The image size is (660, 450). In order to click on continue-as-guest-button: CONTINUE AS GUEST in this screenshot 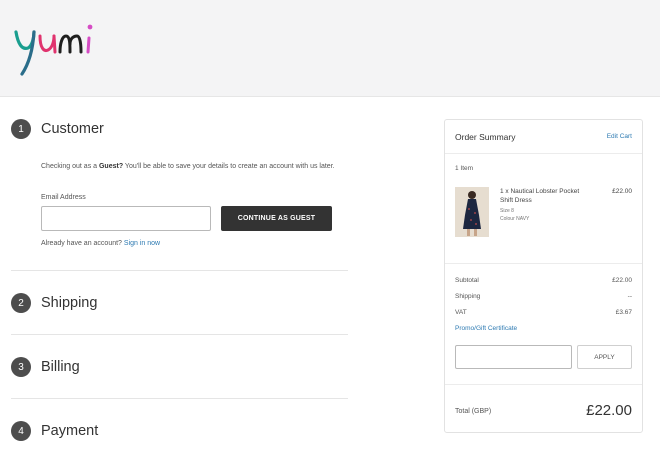, I will do `click(276, 218)`.